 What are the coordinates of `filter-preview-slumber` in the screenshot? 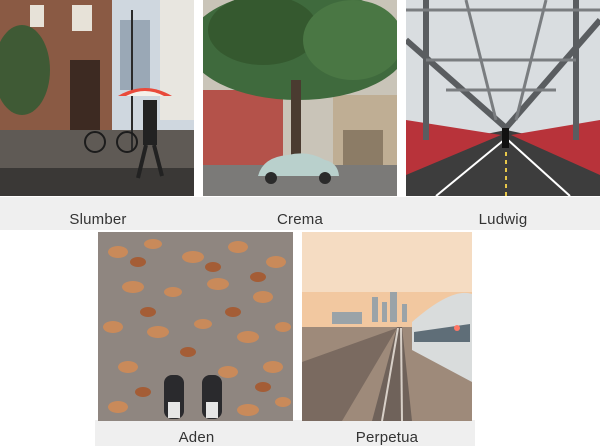 It's located at (97, 98).